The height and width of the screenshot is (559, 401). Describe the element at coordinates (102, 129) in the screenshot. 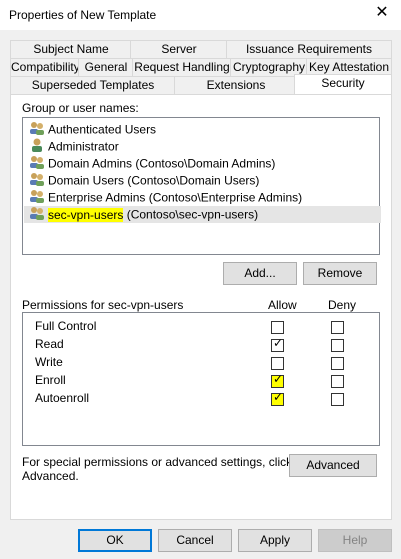

I see `user-name: Authenticated Users` at that location.